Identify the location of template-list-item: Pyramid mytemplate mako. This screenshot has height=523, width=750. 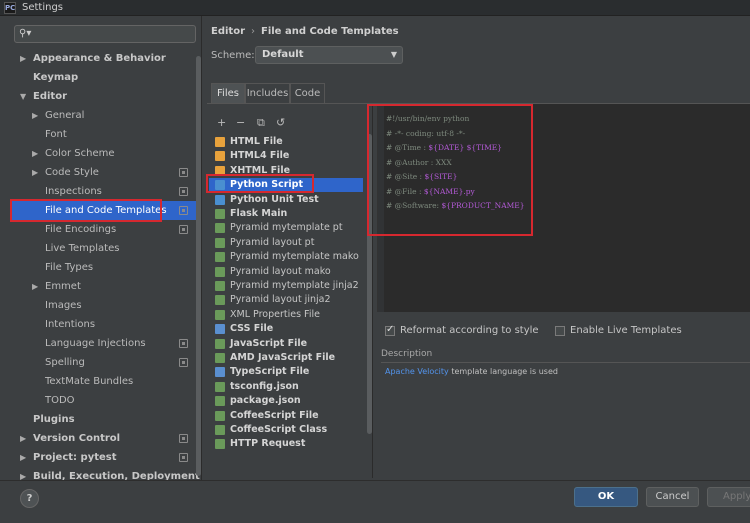
(288, 257).